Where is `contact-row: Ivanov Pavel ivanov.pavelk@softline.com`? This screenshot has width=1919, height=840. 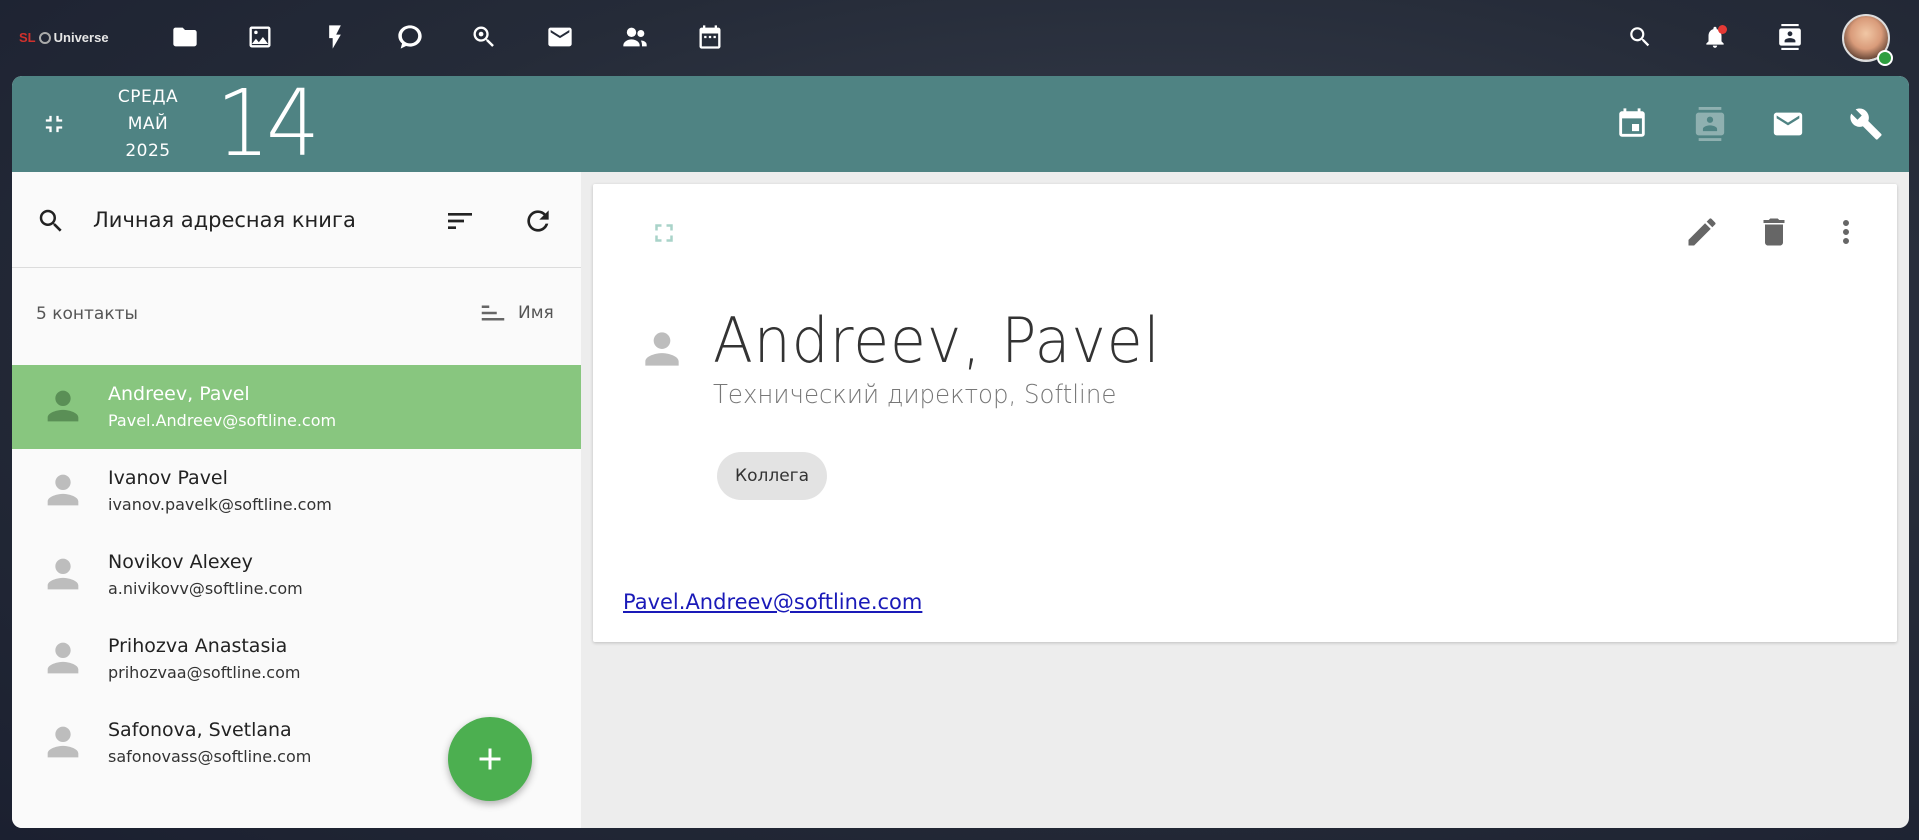
contact-row: Ivanov Pavel ivanov.pavelk@softline.com is located at coordinates (296, 491).